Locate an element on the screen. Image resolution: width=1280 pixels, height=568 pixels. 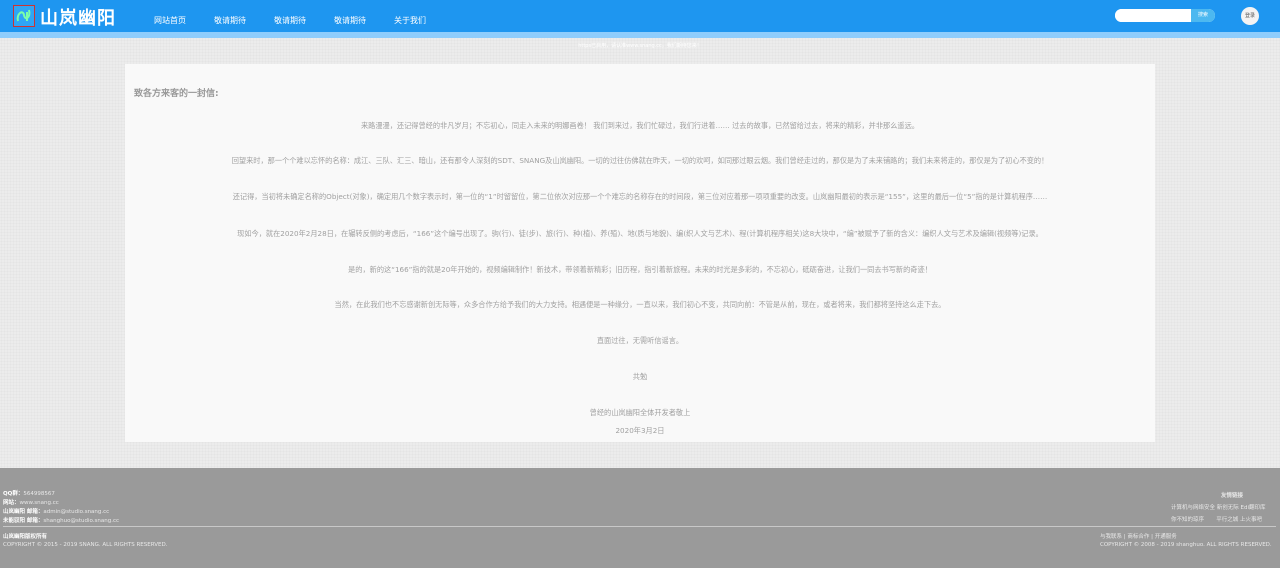
friend-link: 计算机与网络安全 is located at coordinates (1193, 508).